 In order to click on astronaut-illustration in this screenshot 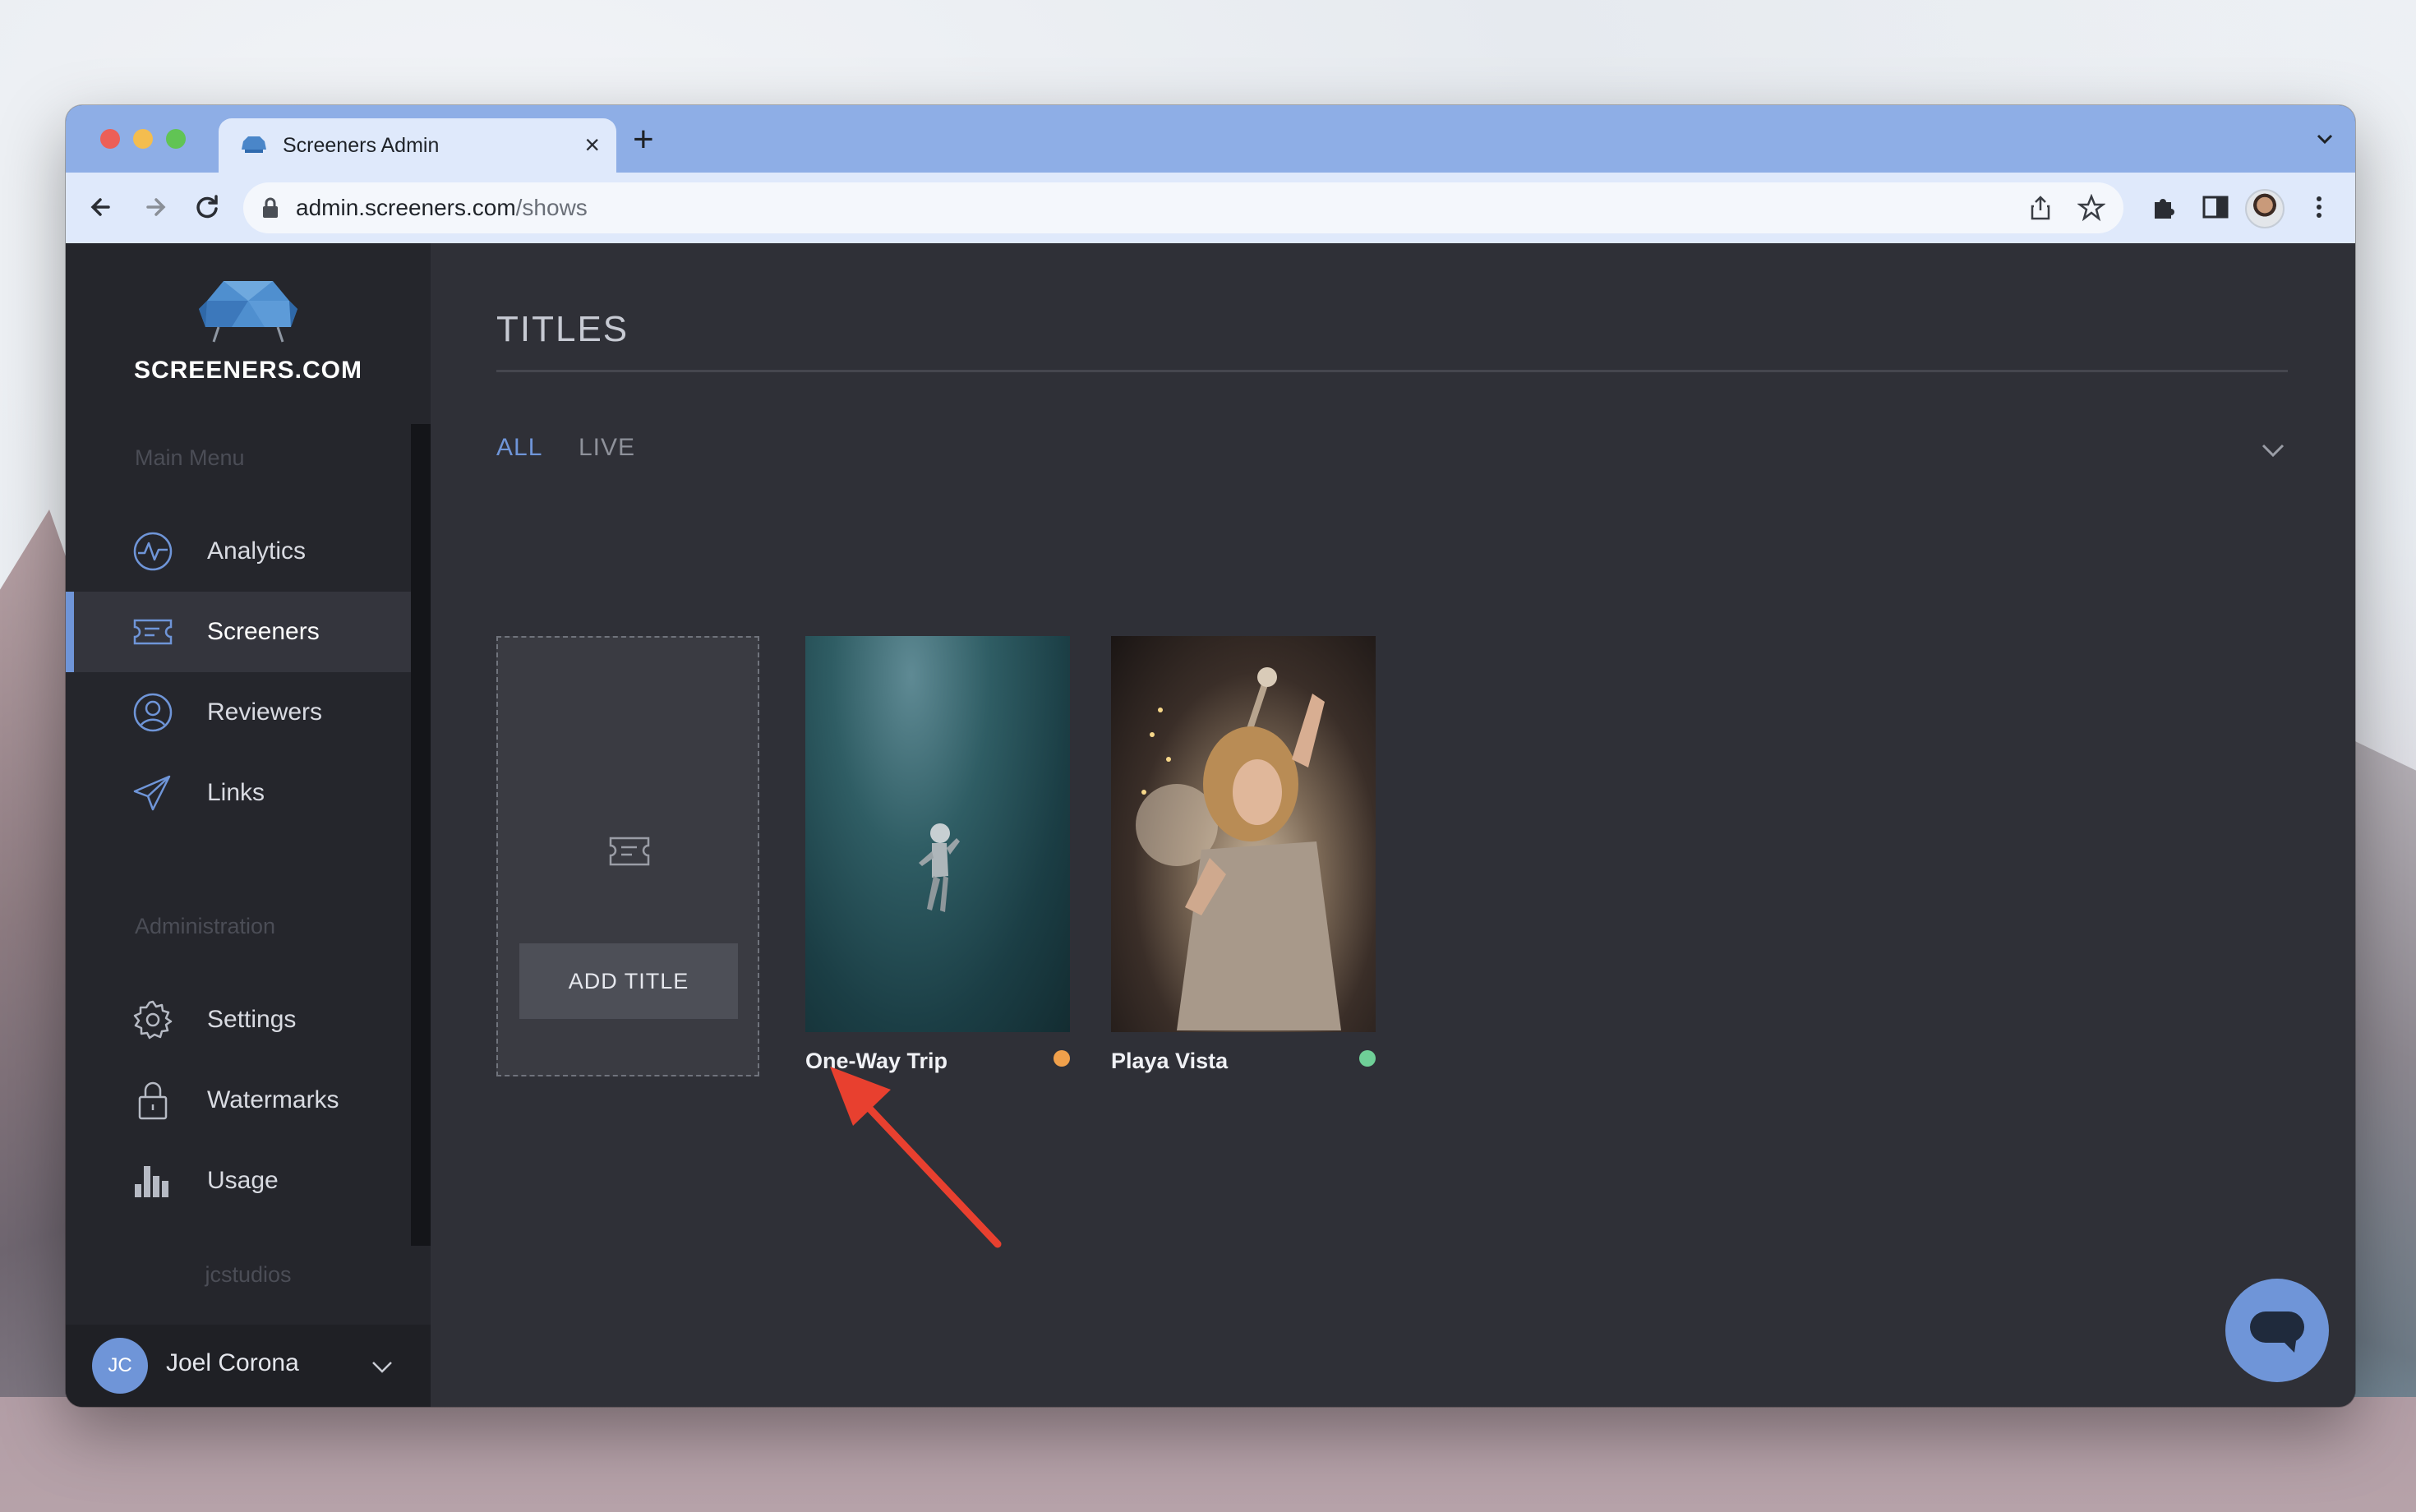, I will do `click(940, 867)`.